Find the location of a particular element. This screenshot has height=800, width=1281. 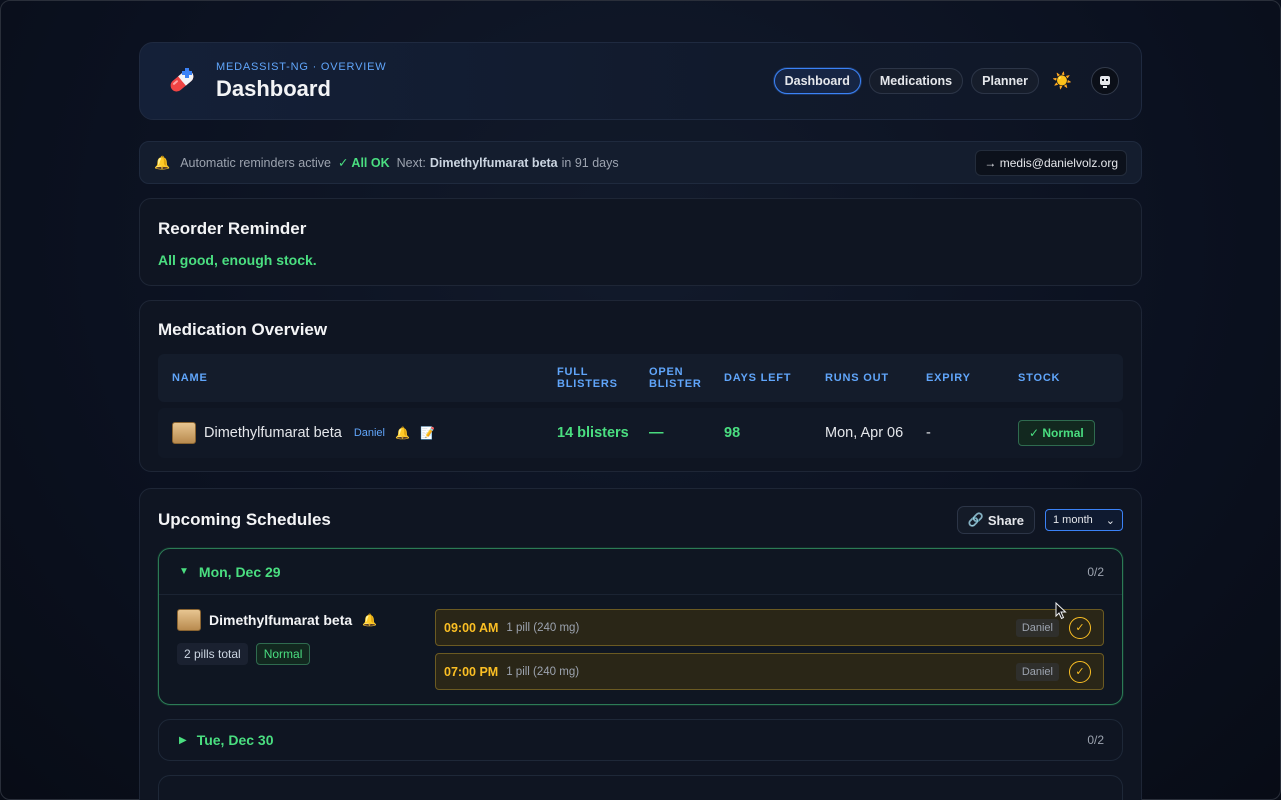

mouse-cursor-icon is located at coordinates (1061, 611).